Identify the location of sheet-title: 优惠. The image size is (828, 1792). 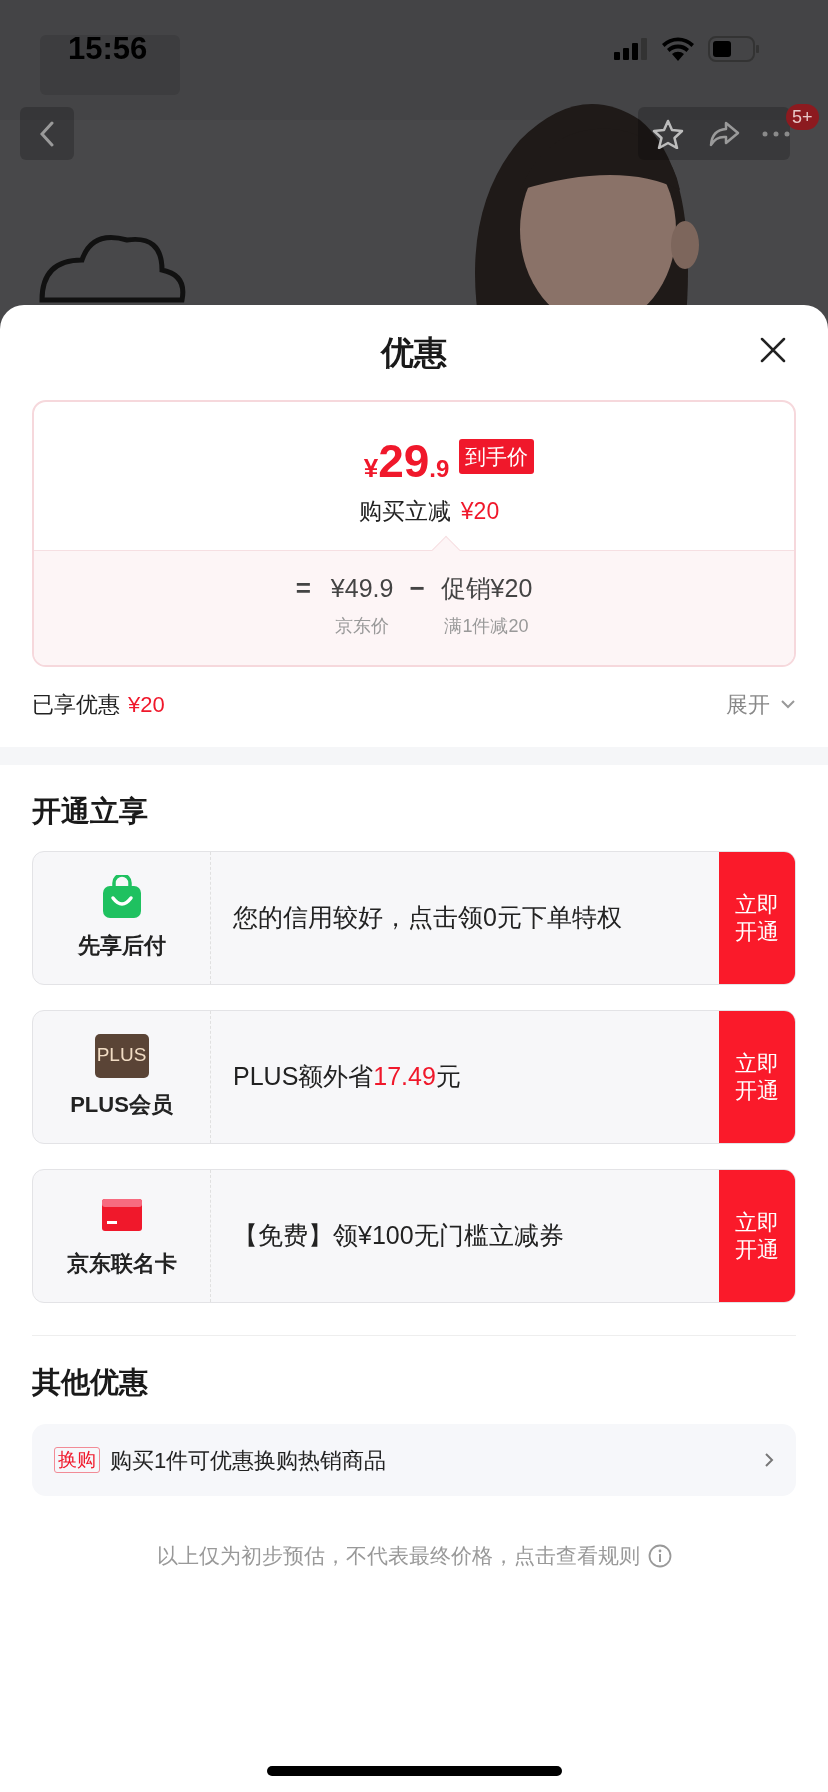
(414, 352).